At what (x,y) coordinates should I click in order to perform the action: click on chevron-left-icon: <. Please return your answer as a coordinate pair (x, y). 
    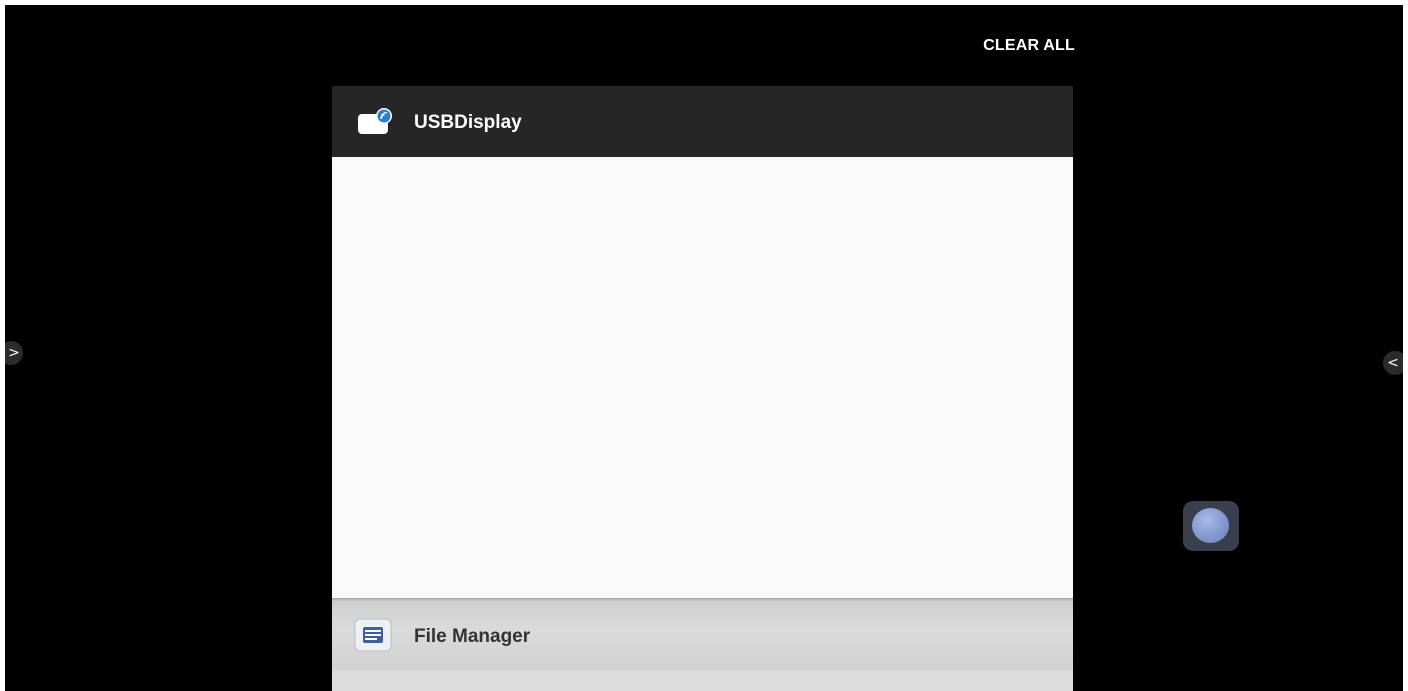
    Looking at the image, I should click on (1393, 363).